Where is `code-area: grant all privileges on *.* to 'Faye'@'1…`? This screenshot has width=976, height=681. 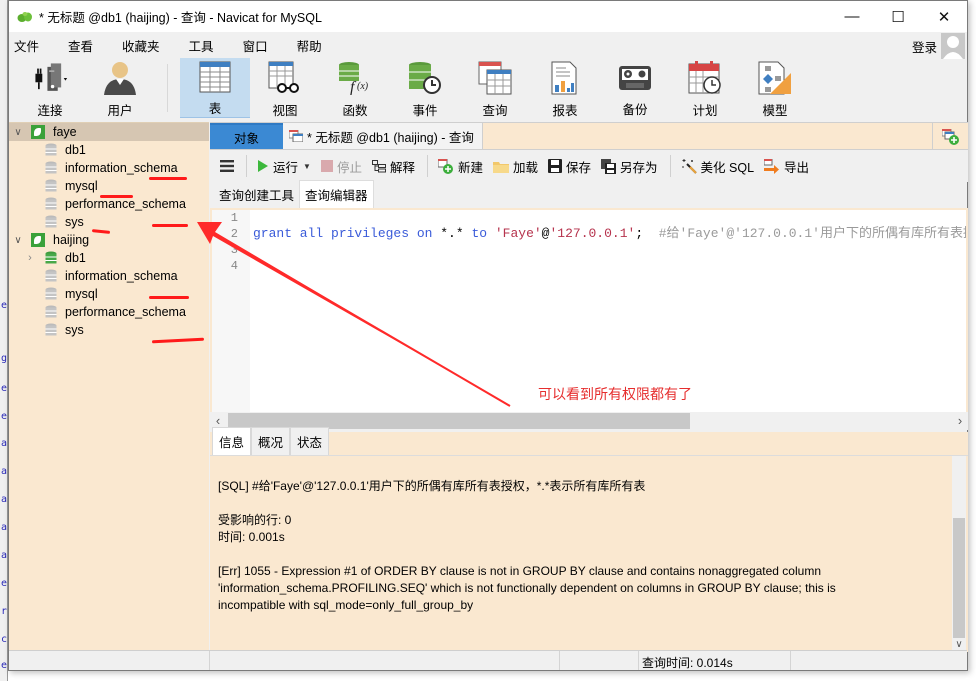
code-area: grant all privileges on *.* to 'Faye'@'1… is located at coordinates (609, 242).